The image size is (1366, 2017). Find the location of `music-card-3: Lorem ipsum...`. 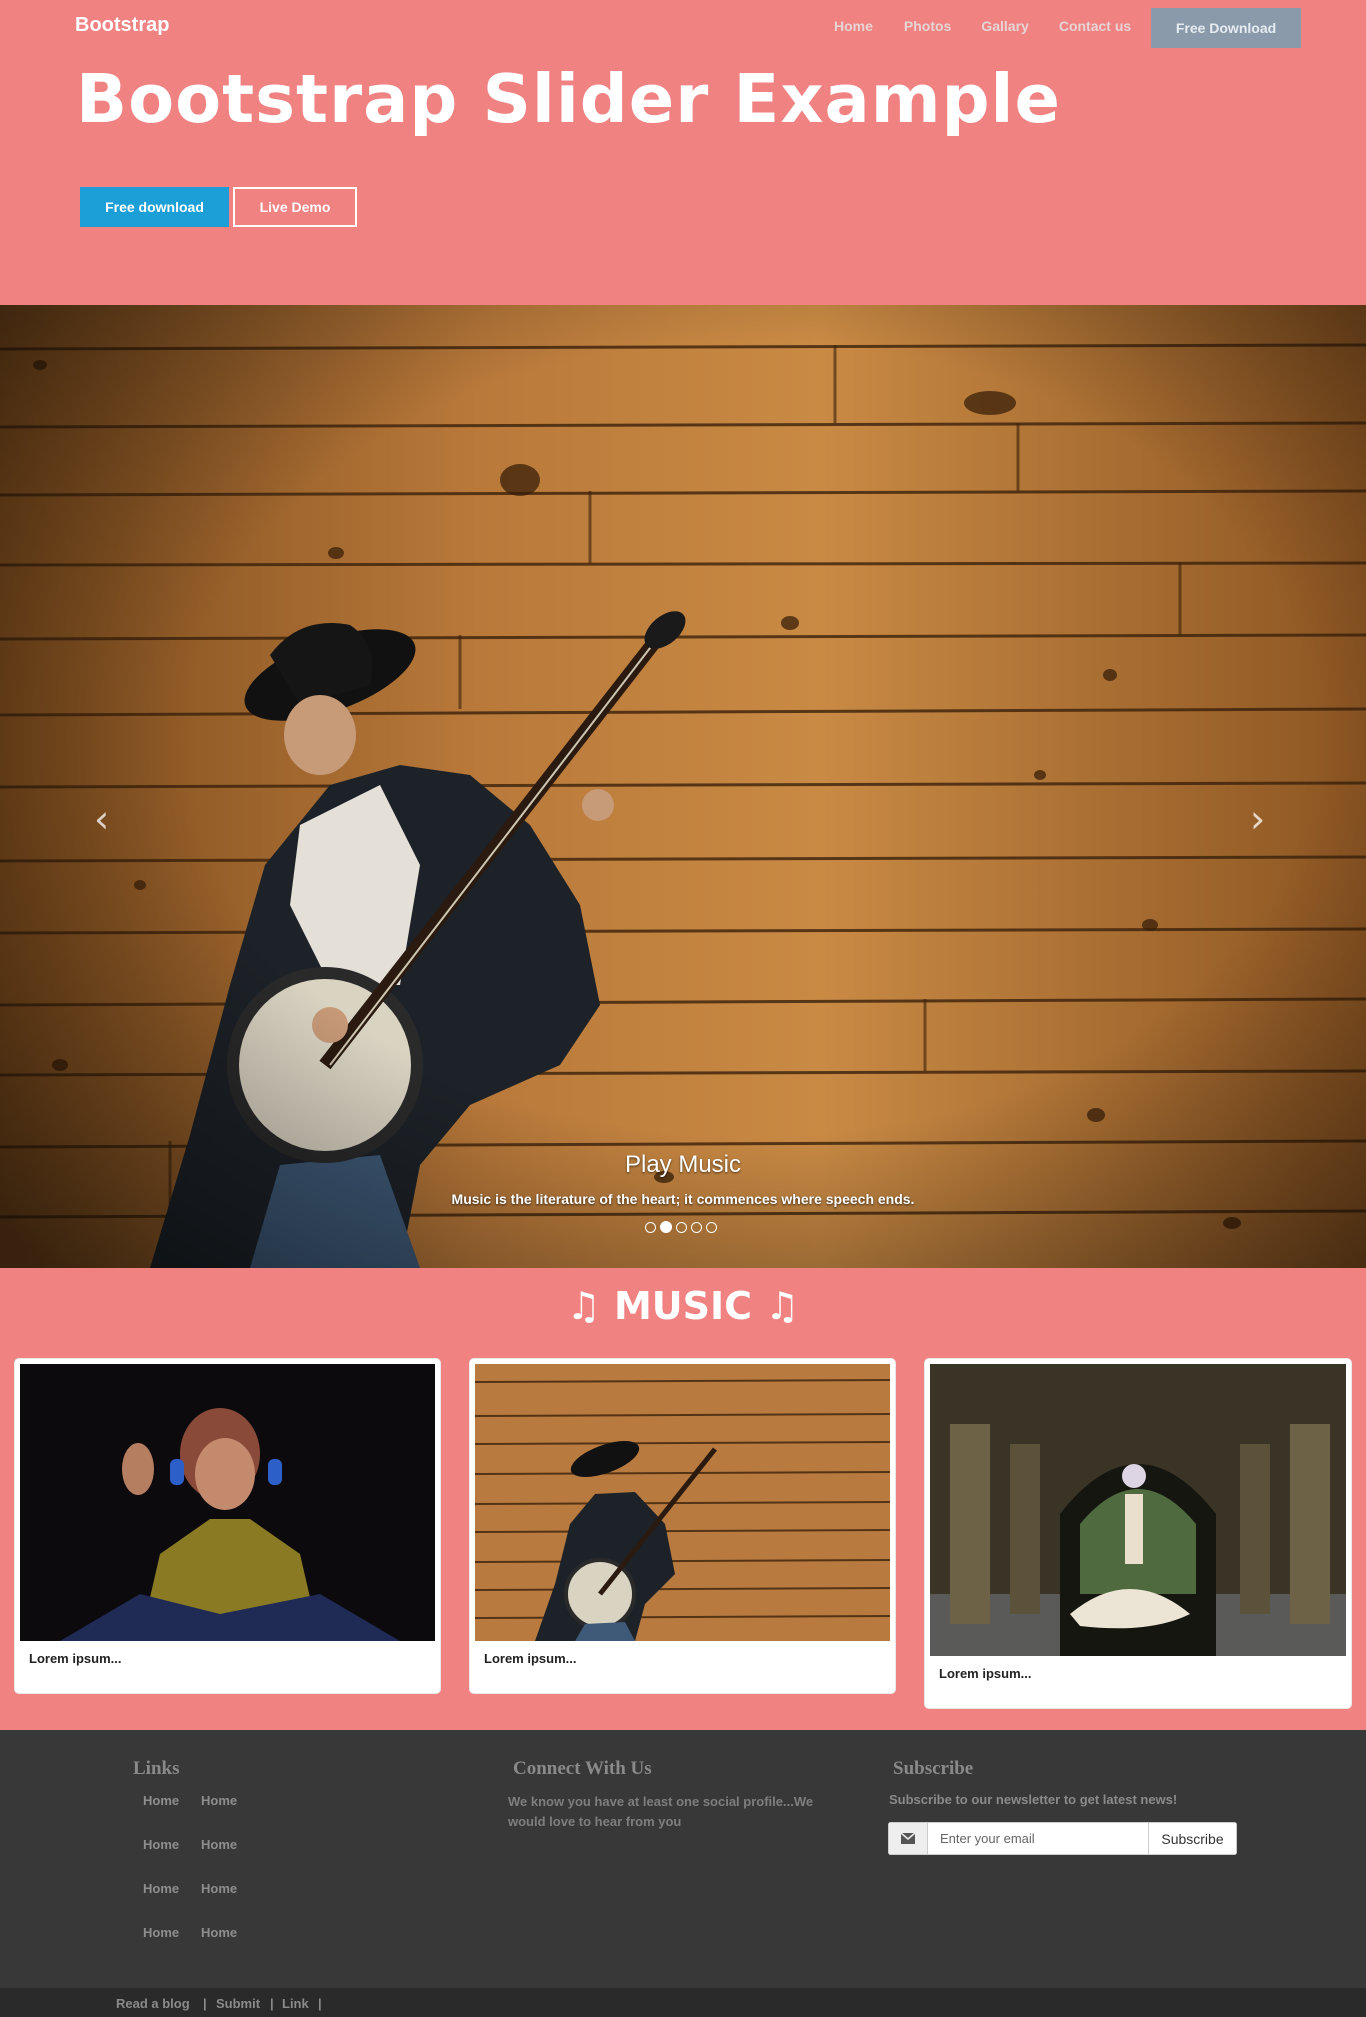

music-card-3: Lorem ipsum... is located at coordinates (1138, 1533).